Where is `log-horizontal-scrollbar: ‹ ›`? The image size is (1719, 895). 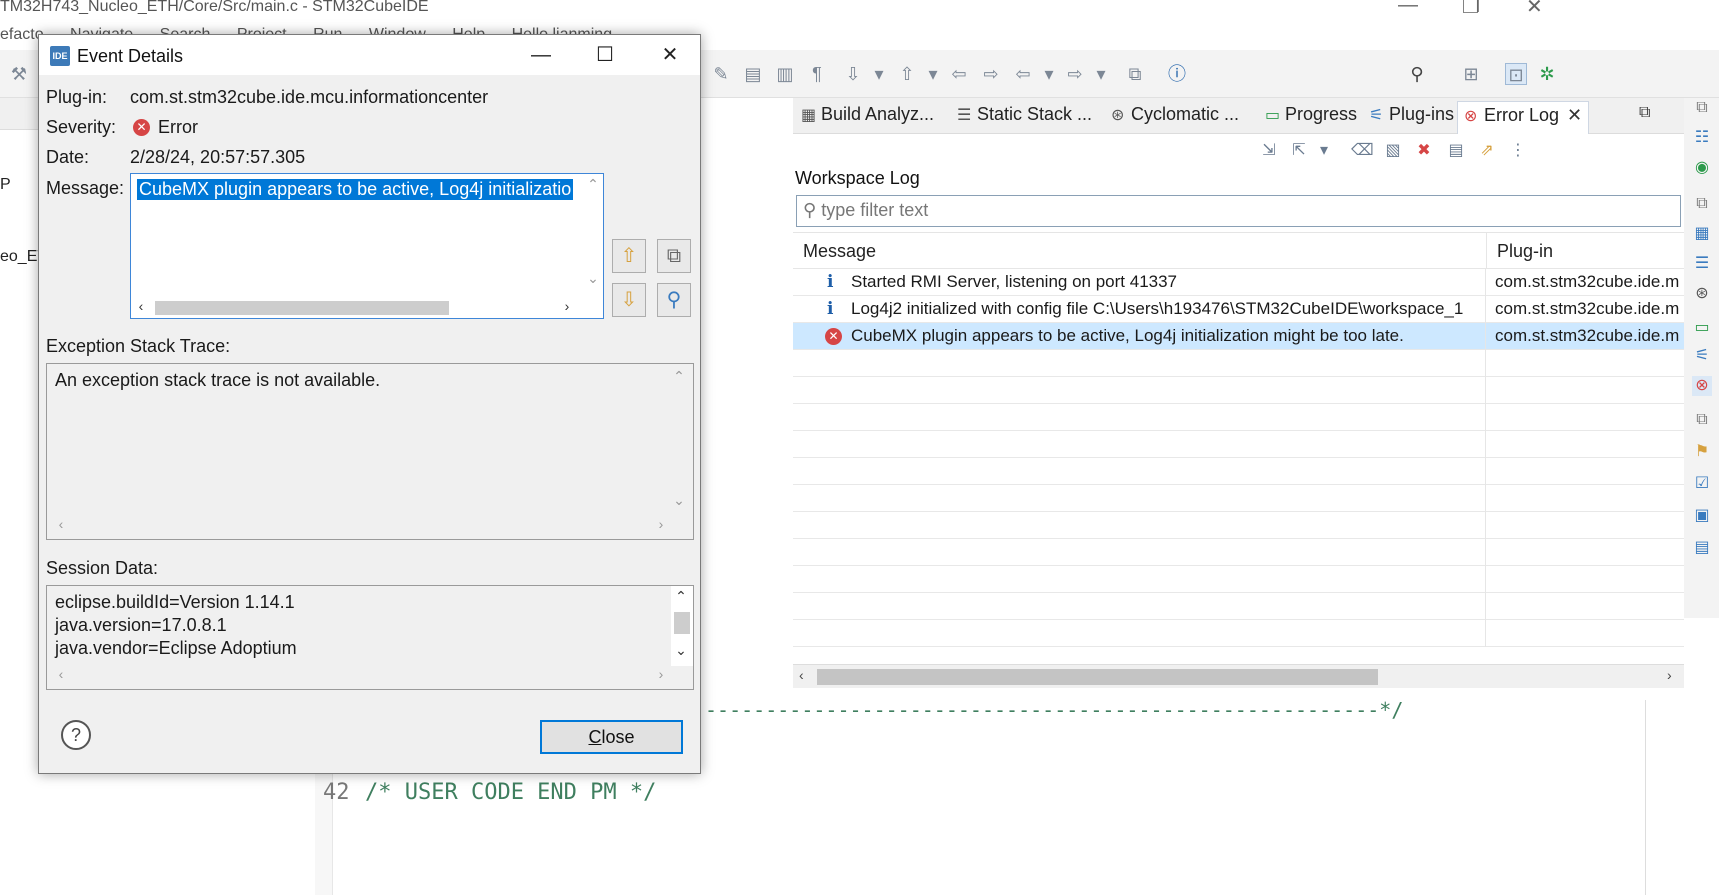 log-horizontal-scrollbar: ‹ › is located at coordinates (1238, 676).